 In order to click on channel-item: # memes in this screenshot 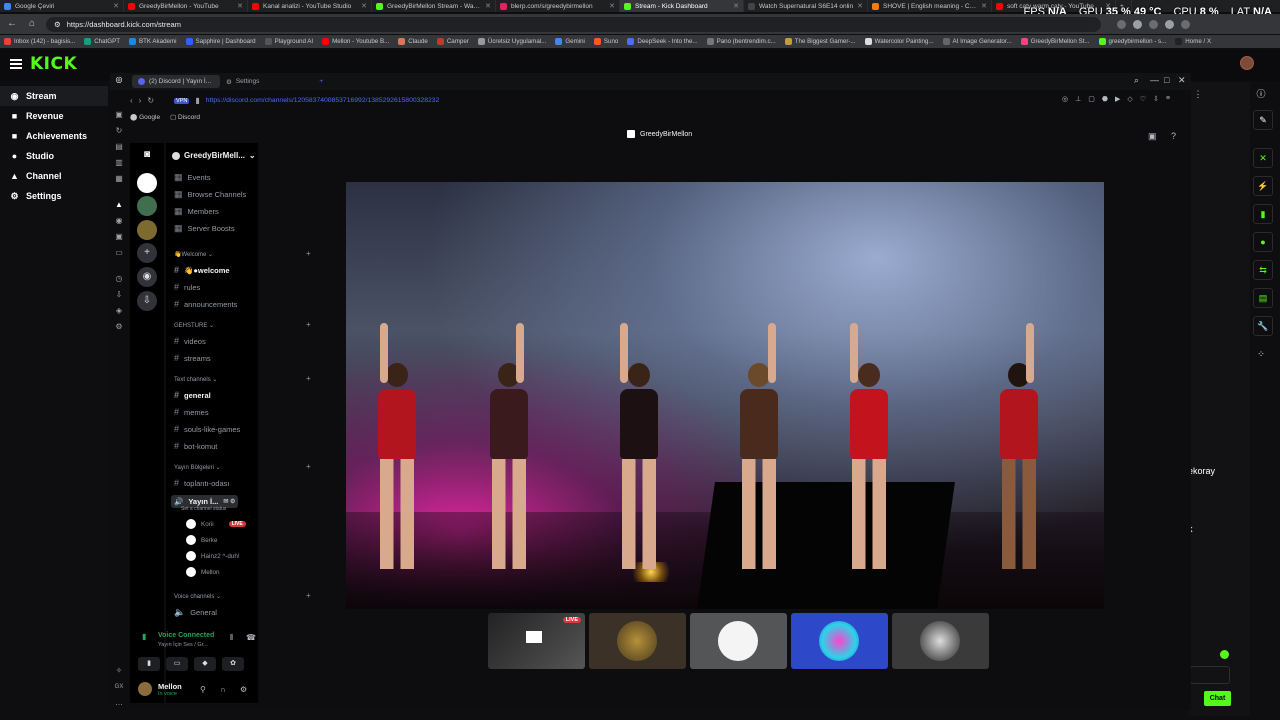, I will do `click(191, 412)`.